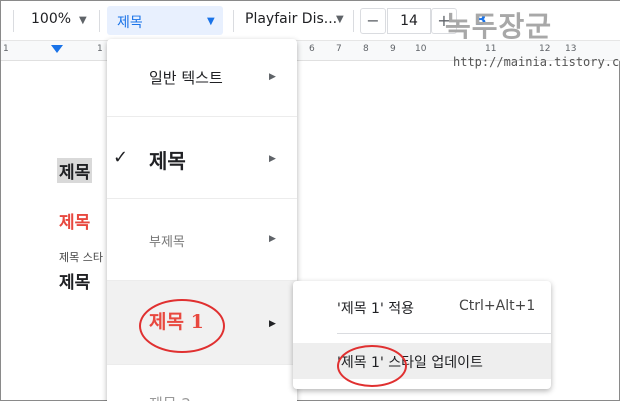  I want to click on ruler-tick: 9, so click(393, 49).